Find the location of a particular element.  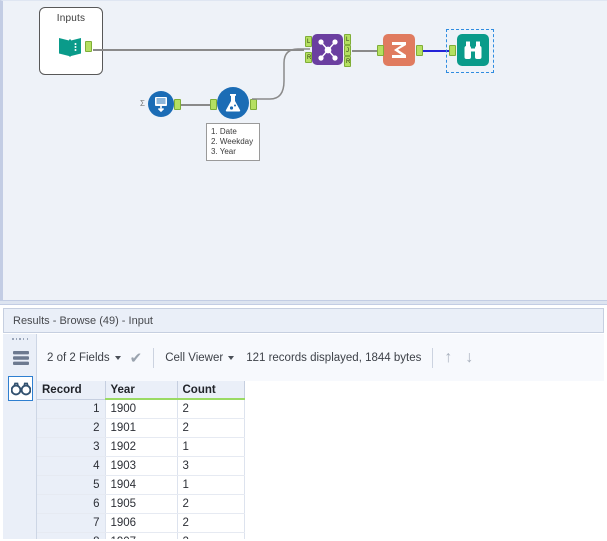

summarize-input-anchor is located at coordinates (380, 50).